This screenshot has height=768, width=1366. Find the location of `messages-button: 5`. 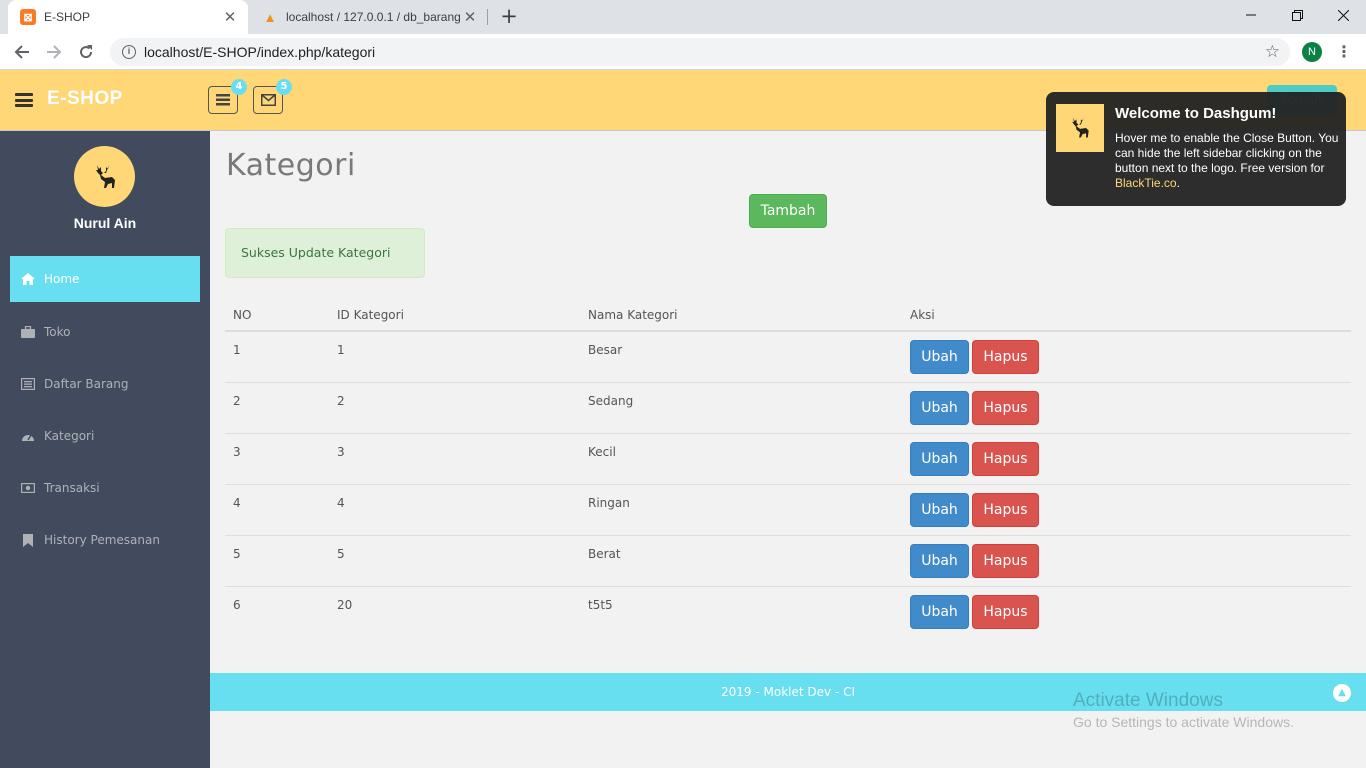

messages-button: 5 is located at coordinates (272, 96).